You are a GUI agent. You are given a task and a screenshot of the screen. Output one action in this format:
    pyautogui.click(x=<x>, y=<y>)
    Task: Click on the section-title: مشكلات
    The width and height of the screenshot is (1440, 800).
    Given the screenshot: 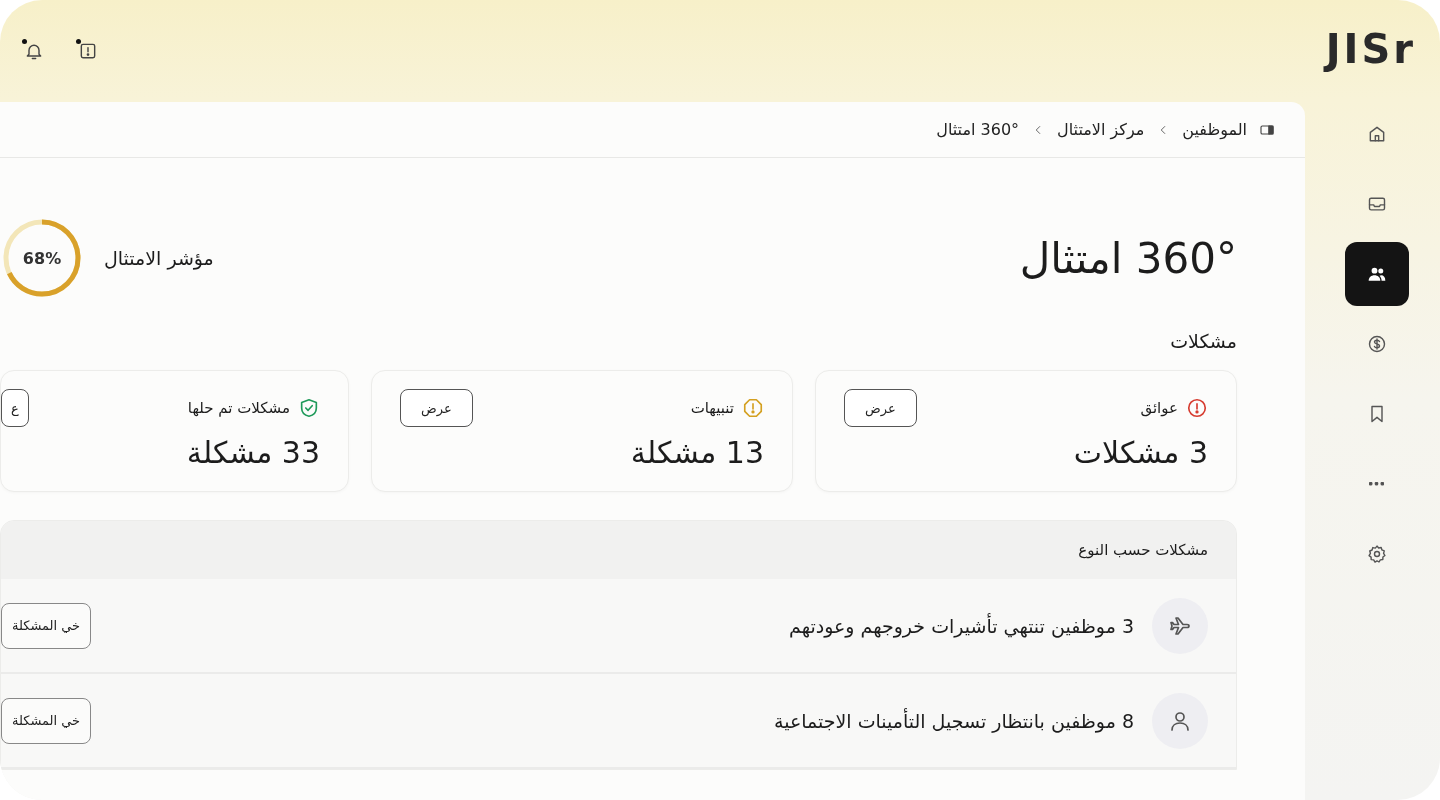 What is the action you would take?
    pyautogui.click(x=1203, y=342)
    